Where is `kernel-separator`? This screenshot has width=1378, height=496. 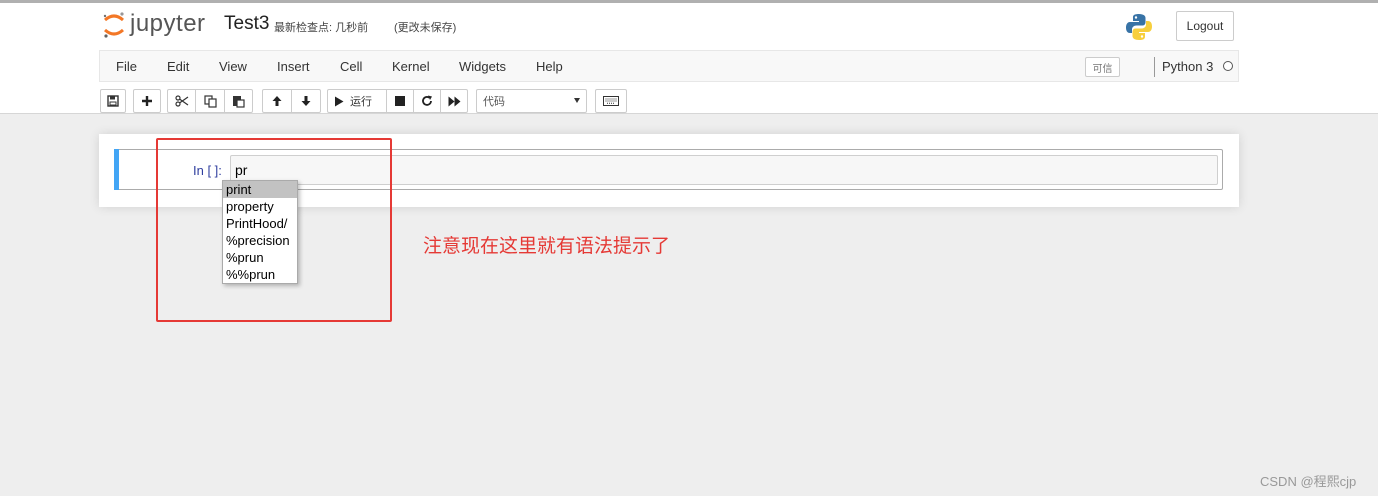
kernel-separator is located at coordinates (1154, 67).